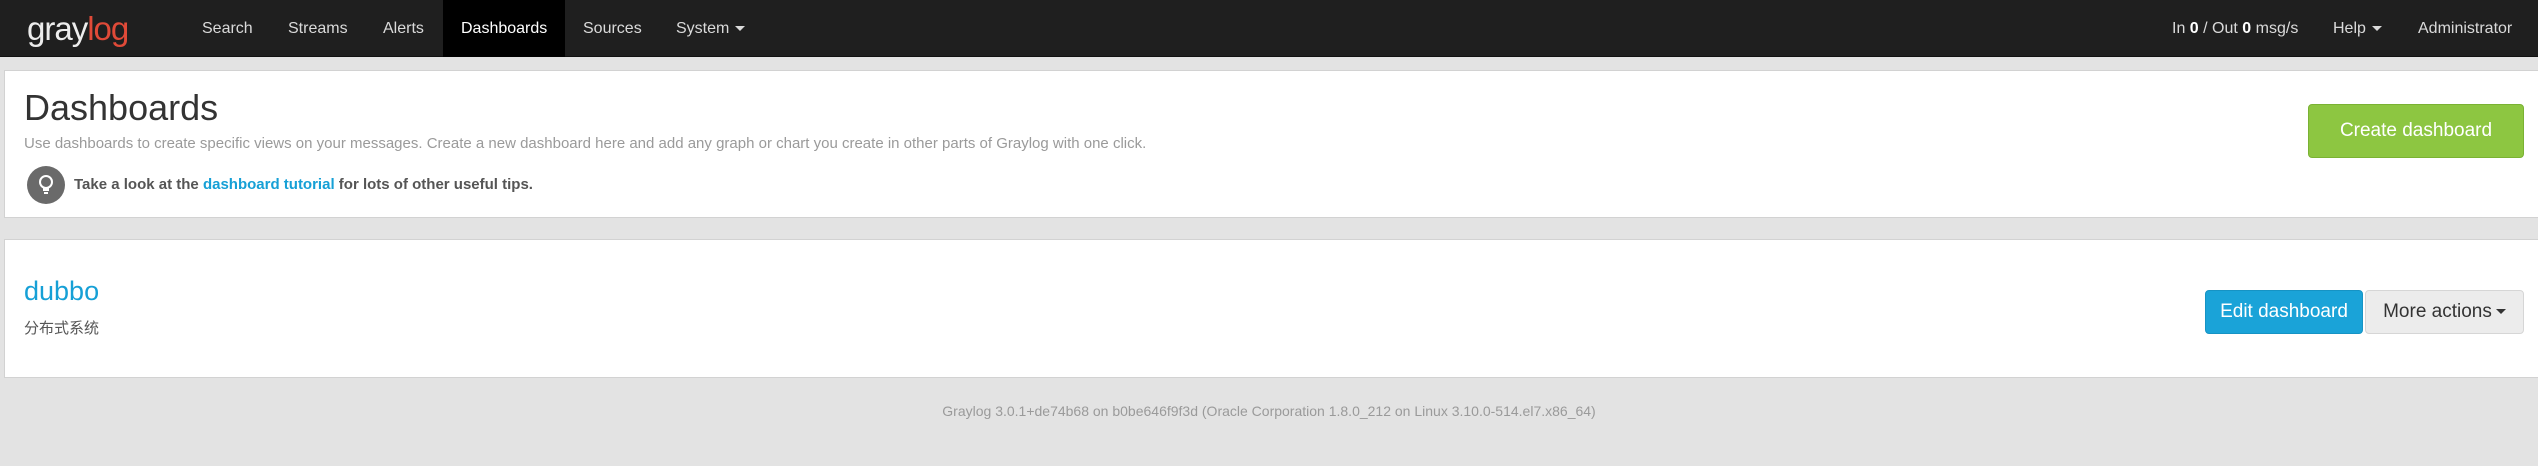  I want to click on throughput-out-value: 0, so click(2247, 28).